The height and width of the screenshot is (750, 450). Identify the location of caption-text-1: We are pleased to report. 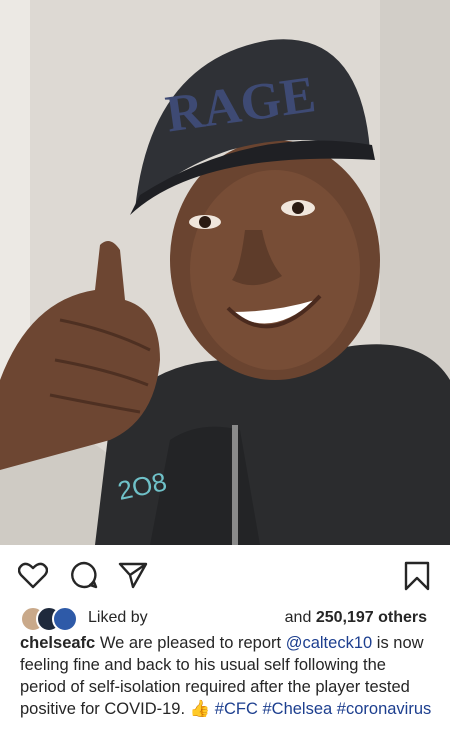
(190, 643).